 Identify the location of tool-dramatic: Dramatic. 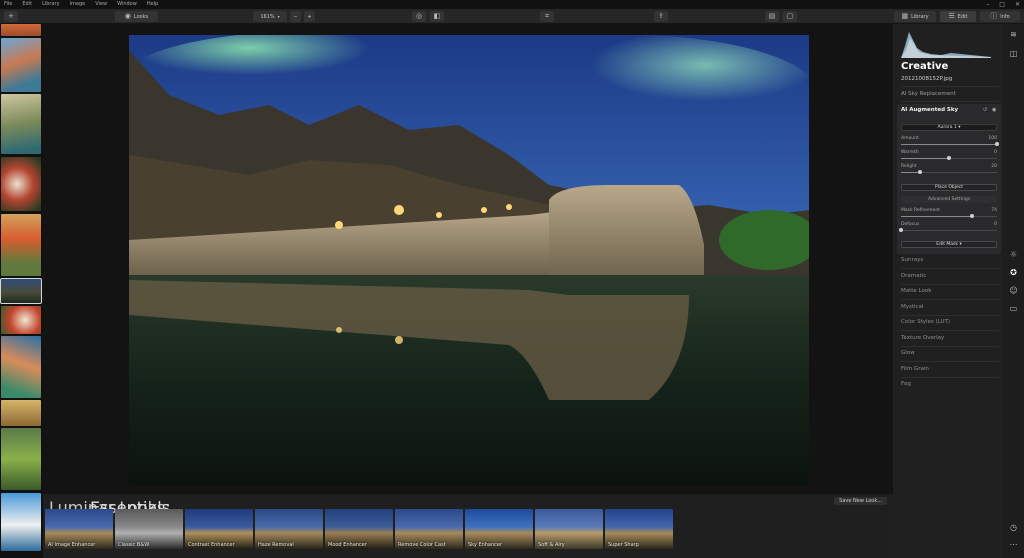
(913, 276).